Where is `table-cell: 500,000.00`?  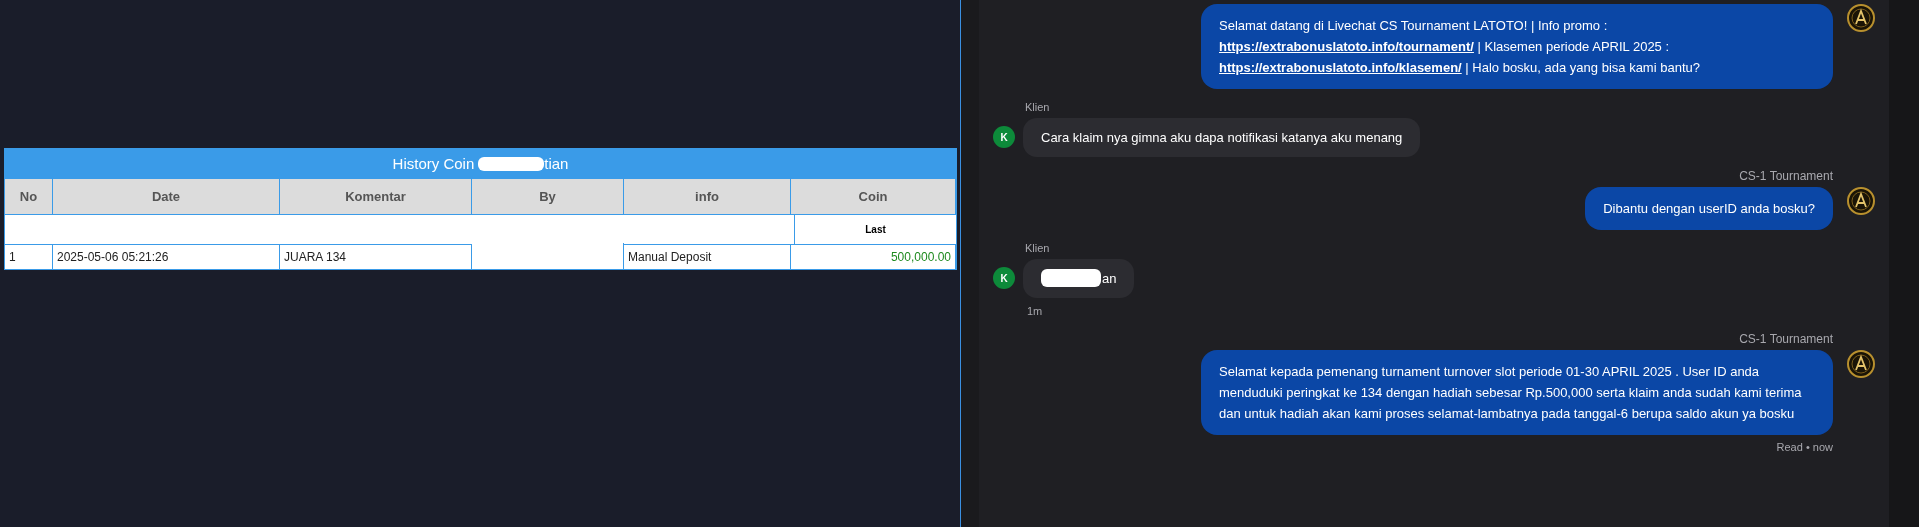
table-cell: 500,000.00 is located at coordinates (873, 257).